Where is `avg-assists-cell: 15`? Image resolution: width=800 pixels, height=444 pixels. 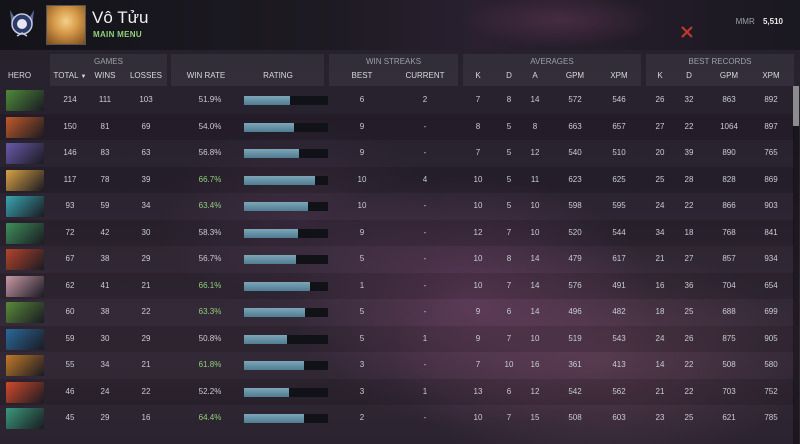
avg-assists-cell: 15 is located at coordinates (535, 417).